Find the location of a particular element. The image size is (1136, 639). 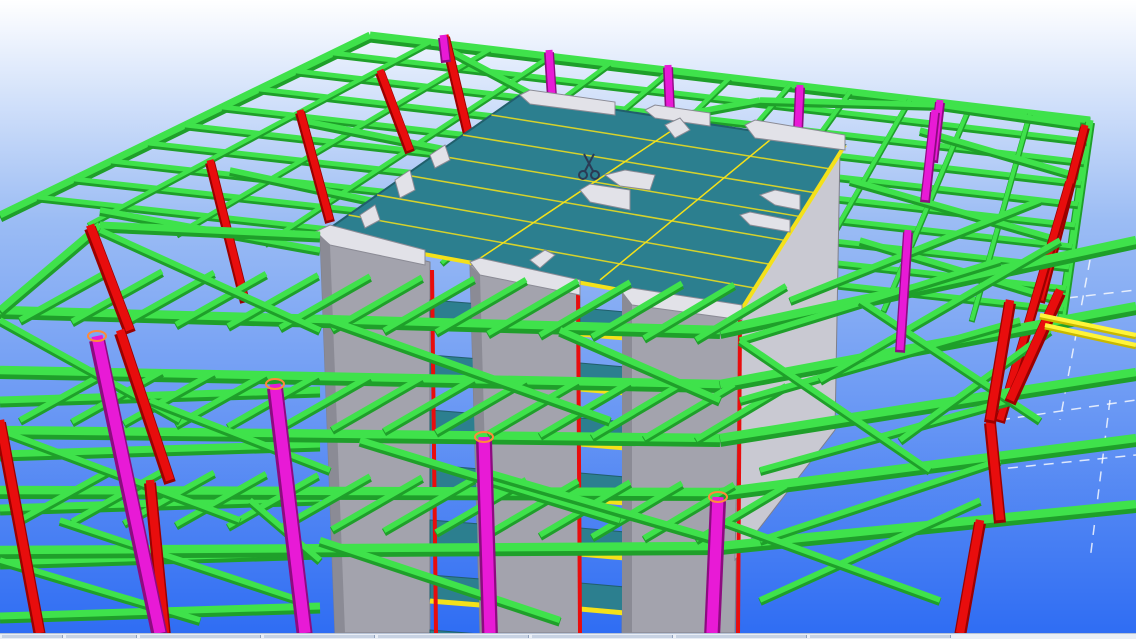

core-column-edge is located at coordinates (739, 476).